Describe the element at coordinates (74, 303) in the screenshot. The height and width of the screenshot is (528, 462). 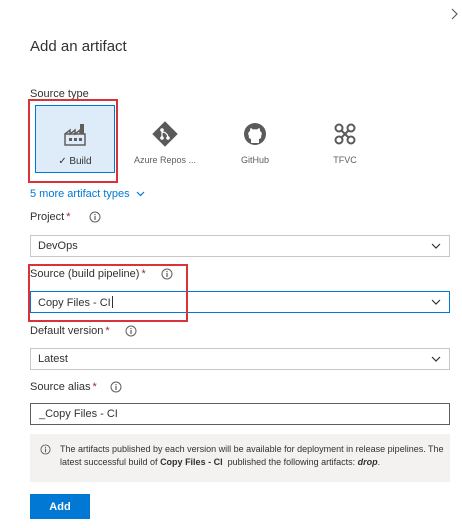
I see `source-value: Copy Files - CI` at that location.